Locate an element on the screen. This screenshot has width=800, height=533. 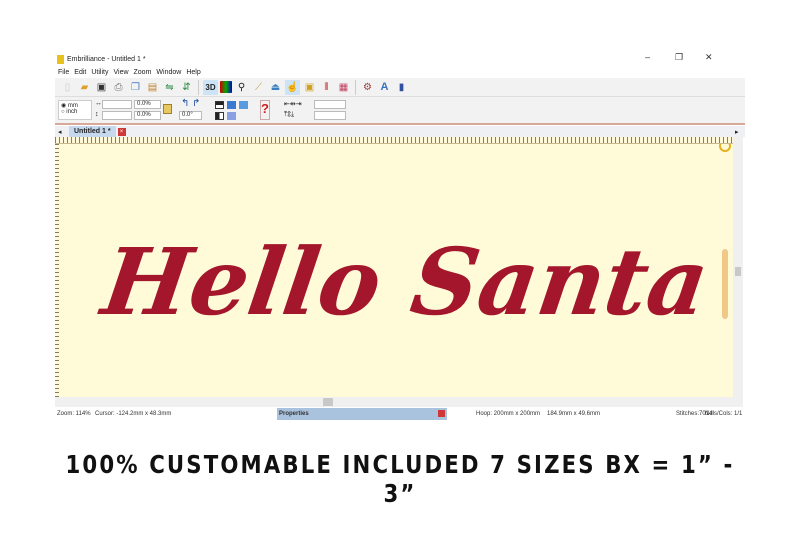
magnify-icon: ⚲ is located at coordinates (241, 87).